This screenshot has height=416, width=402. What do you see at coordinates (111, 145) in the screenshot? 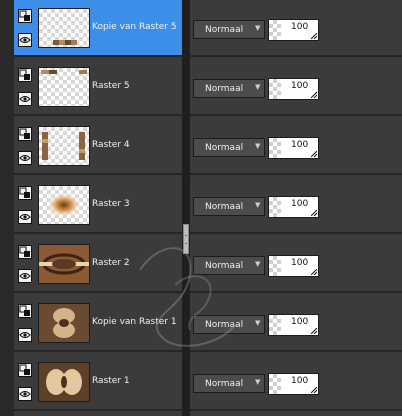
I see `layer-name: Raster 4` at bounding box center [111, 145].